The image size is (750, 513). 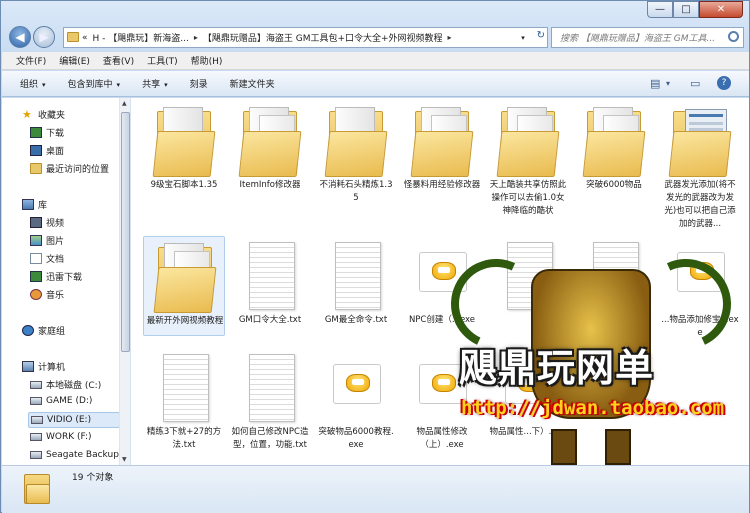 What do you see at coordinates (270, 151) in the screenshot?
I see `file-item: ItemInfo修改器` at bounding box center [270, 151].